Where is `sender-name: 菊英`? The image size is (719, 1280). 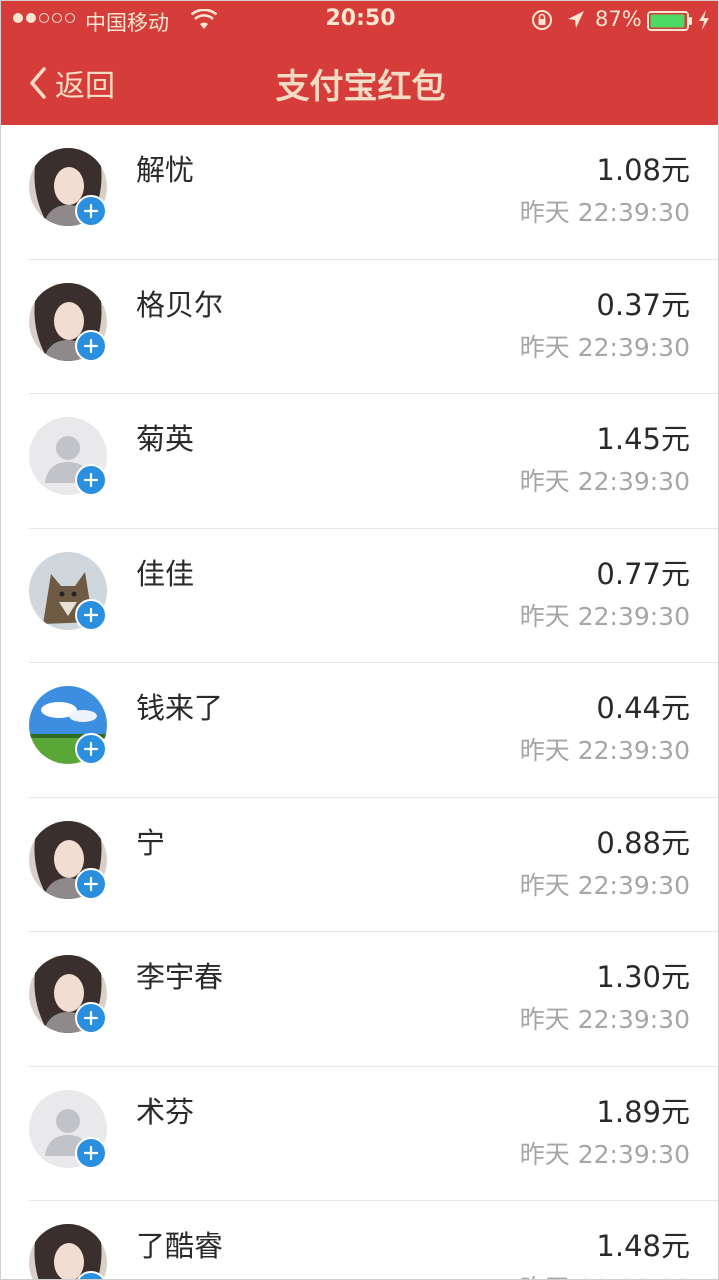
sender-name: 菊英 is located at coordinates (165, 439).